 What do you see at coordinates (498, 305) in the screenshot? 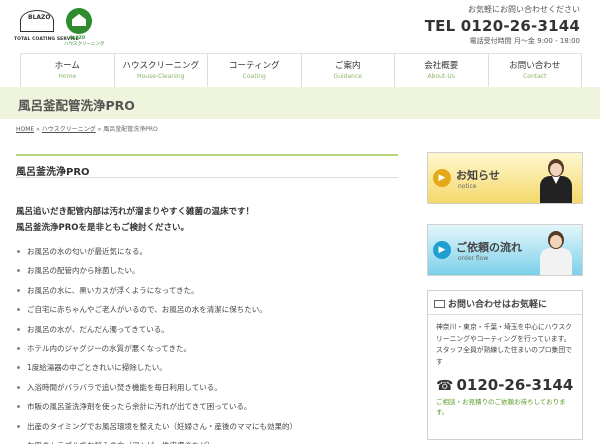
I see `inquiry-widget-title-text: お問い合わせはお気軽に` at bounding box center [498, 305].